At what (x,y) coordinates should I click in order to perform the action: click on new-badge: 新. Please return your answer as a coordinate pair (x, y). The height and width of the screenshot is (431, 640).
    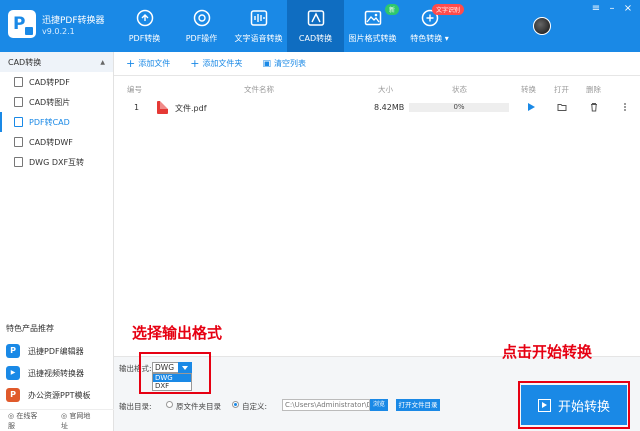
    Looking at the image, I should click on (391, 9).